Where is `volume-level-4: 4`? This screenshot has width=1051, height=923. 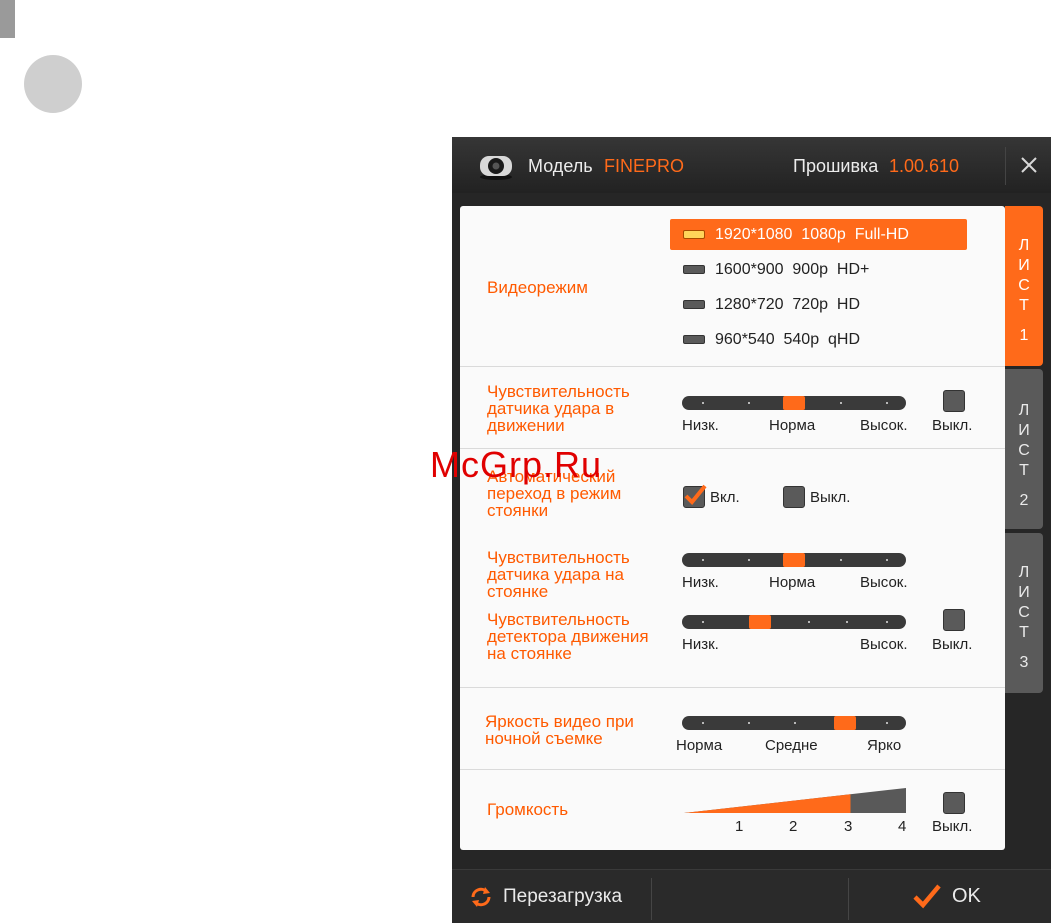
volume-level-4: 4 is located at coordinates (902, 826).